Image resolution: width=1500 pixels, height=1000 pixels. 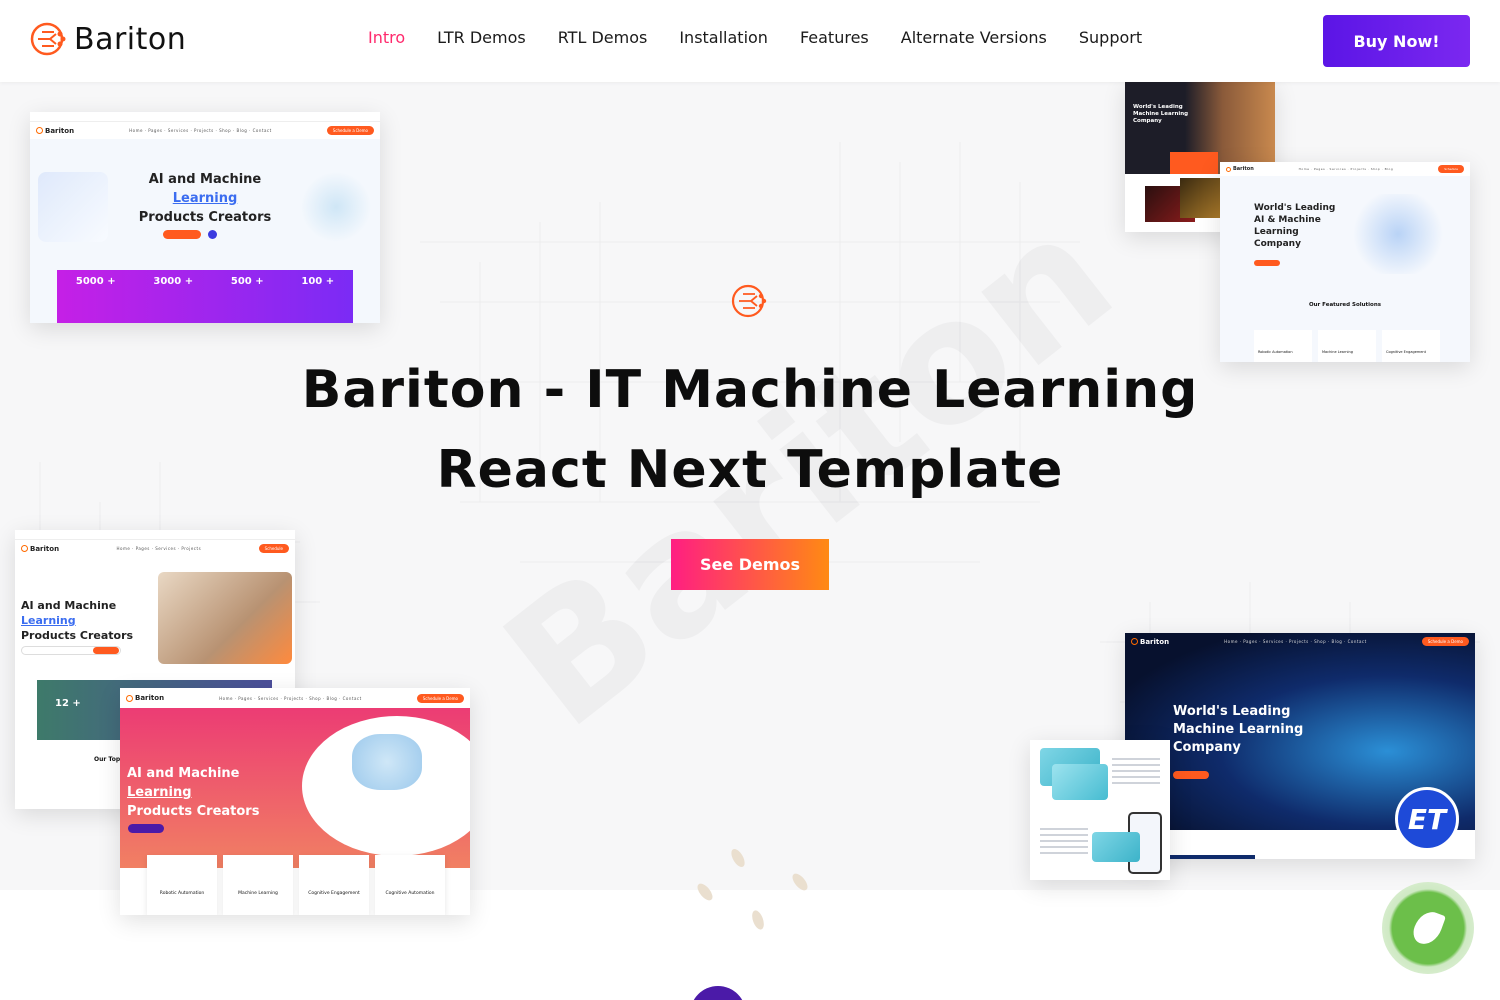 I want to click on preview-nav-links: Home · Pages · Services · Projects, so click(x=159, y=548).